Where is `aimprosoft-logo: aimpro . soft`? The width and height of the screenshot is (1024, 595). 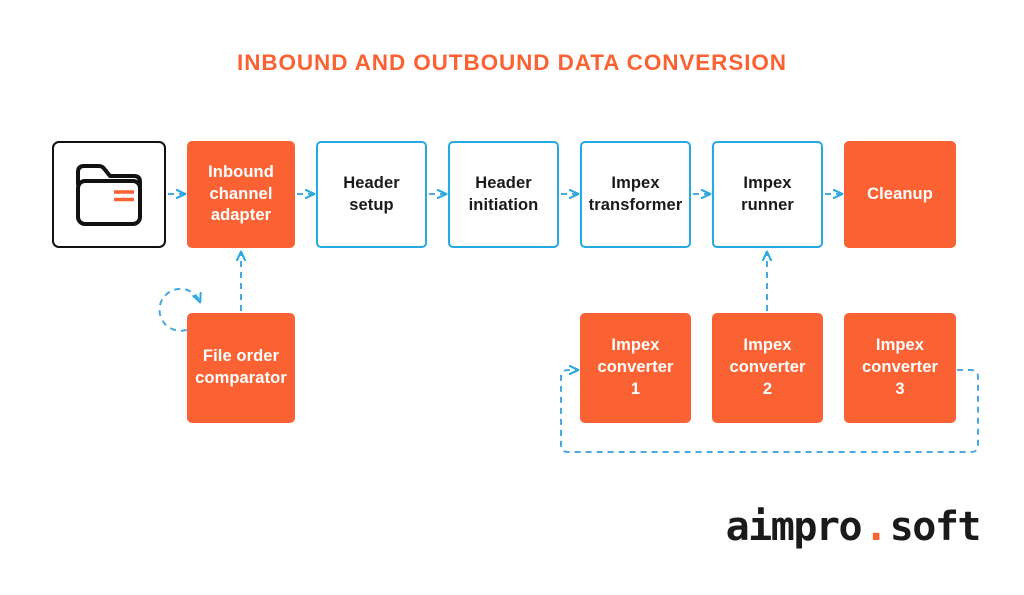
aimprosoft-logo: aimpro . soft is located at coordinates (853, 527).